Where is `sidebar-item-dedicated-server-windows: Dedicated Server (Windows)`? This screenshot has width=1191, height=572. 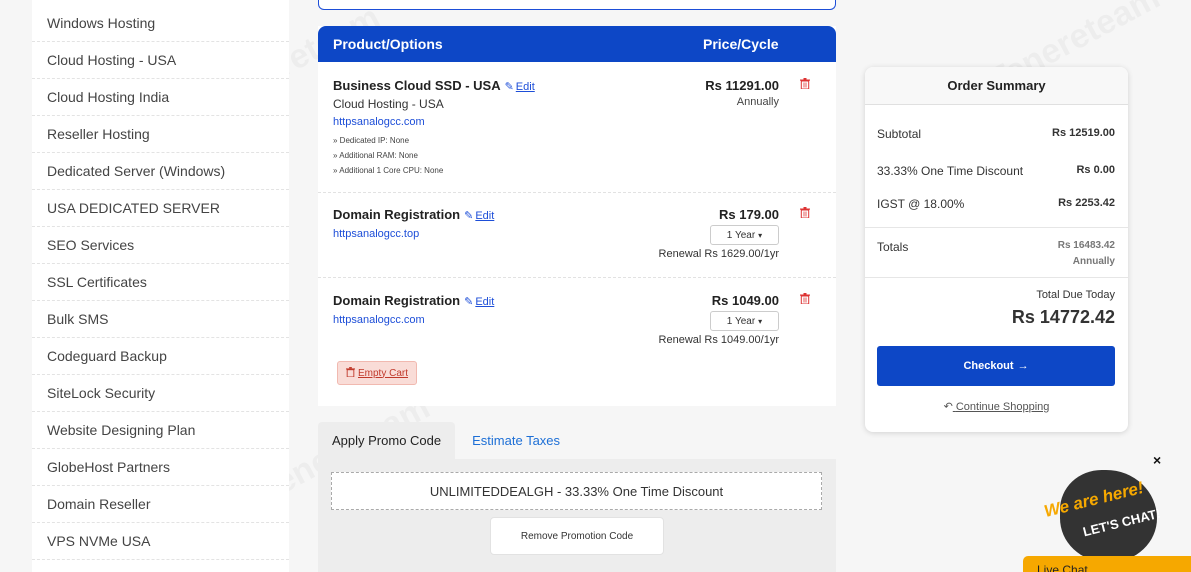 sidebar-item-dedicated-server-windows: Dedicated Server (Windows) is located at coordinates (160, 171).